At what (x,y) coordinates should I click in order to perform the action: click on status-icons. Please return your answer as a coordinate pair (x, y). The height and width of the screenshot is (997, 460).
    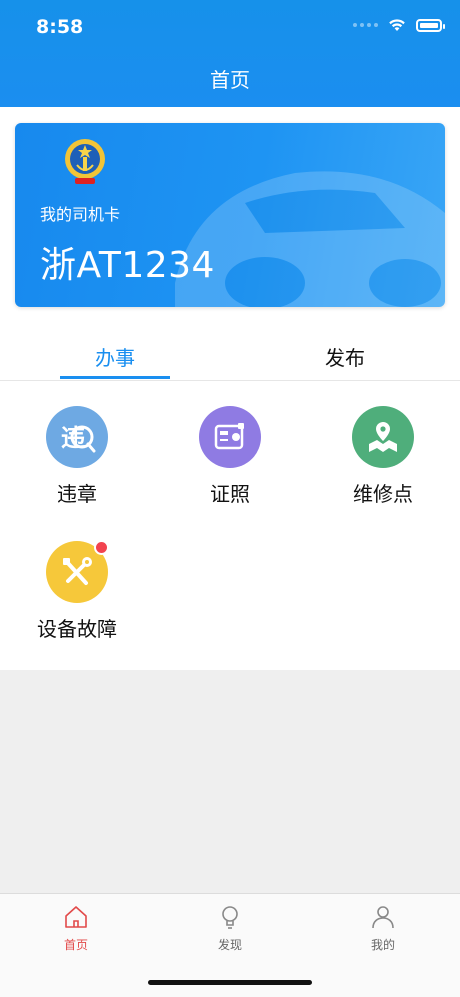
    Looking at the image, I should click on (399, 25).